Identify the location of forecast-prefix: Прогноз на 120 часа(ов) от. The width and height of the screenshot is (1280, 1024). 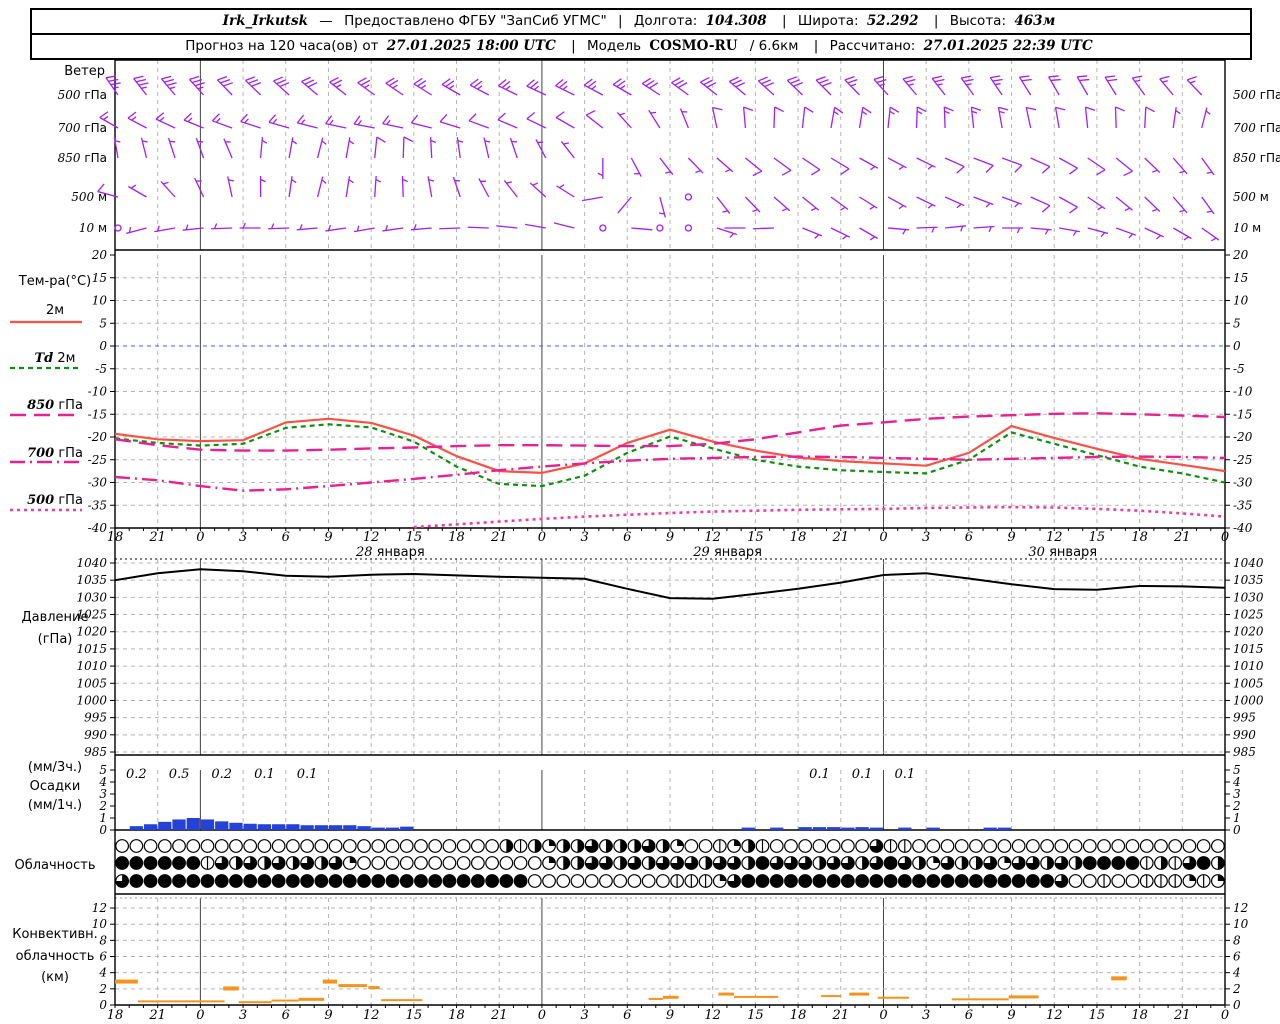
(282, 46).